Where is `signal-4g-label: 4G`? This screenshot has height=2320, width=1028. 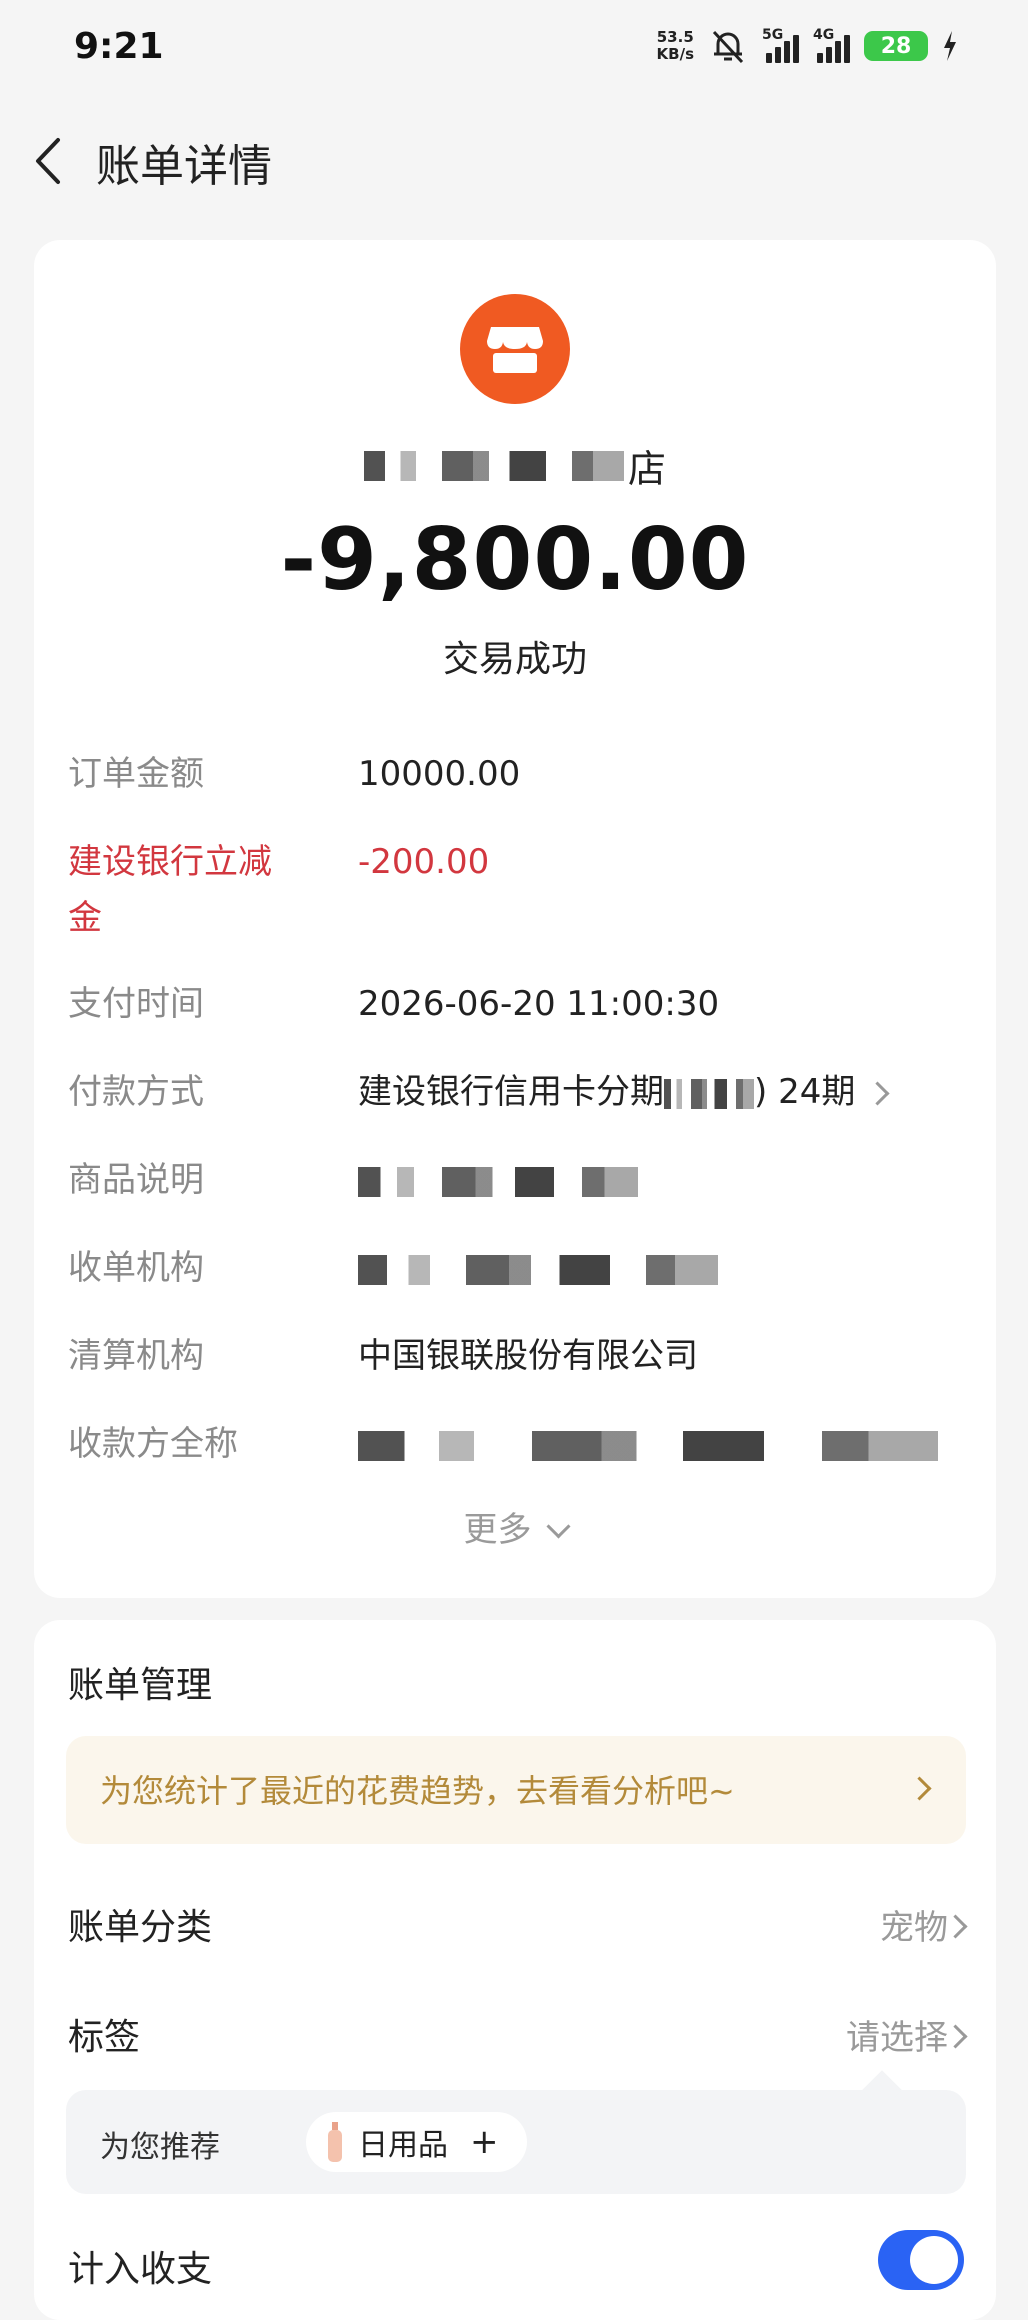 signal-4g-label: 4G is located at coordinates (824, 35).